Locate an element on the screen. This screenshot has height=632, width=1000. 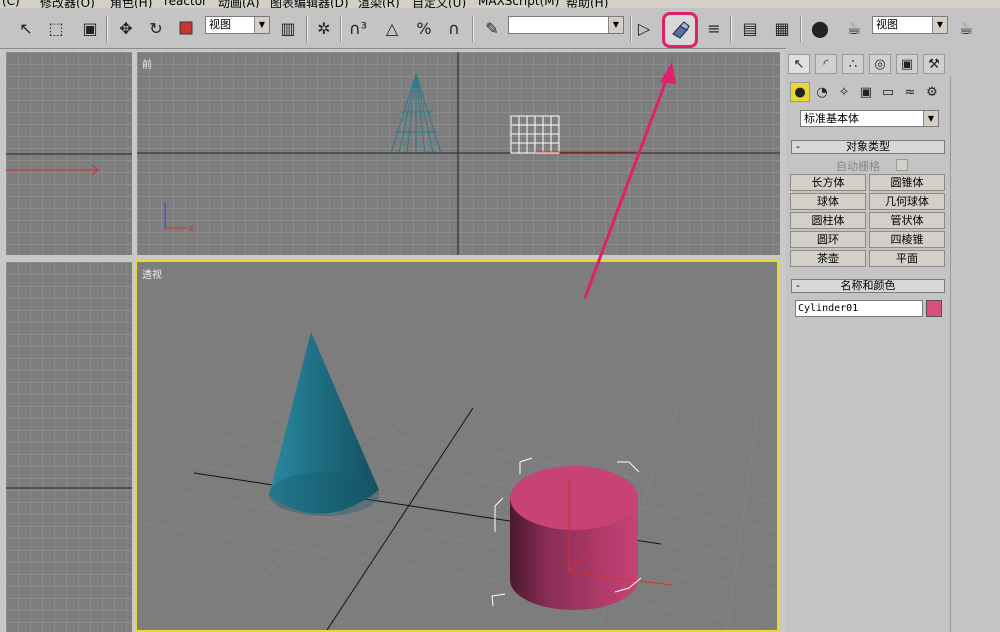
reference-coord-value: 视图 is located at coordinates (220, 24).